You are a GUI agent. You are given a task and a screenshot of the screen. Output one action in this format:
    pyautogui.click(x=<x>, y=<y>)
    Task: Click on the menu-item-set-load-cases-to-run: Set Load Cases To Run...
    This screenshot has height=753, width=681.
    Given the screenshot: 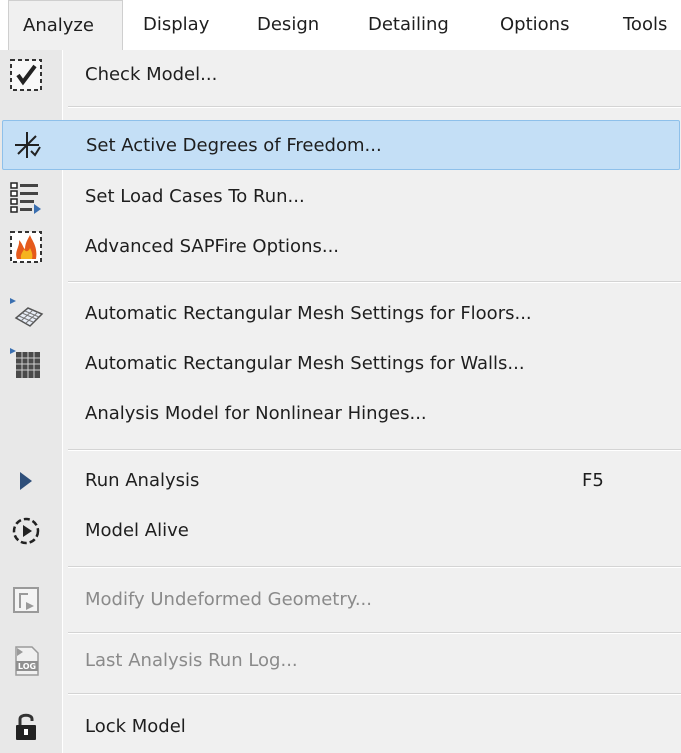 What is the action you would take?
    pyautogui.click(x=340, y=197)
    